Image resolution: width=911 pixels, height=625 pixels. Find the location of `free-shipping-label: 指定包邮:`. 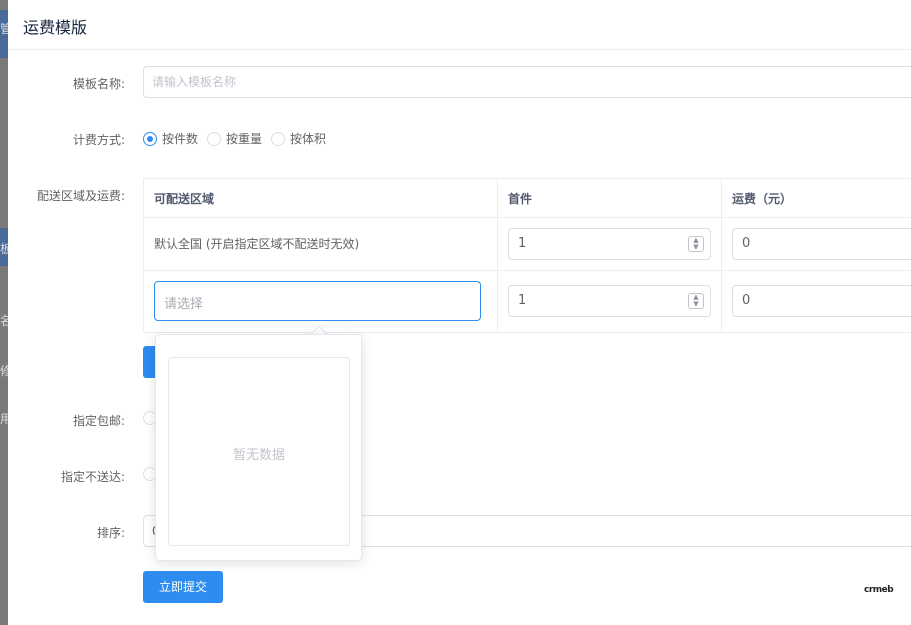

free-shipping-label: 指定包邮: is located at coordinates (98, 421).